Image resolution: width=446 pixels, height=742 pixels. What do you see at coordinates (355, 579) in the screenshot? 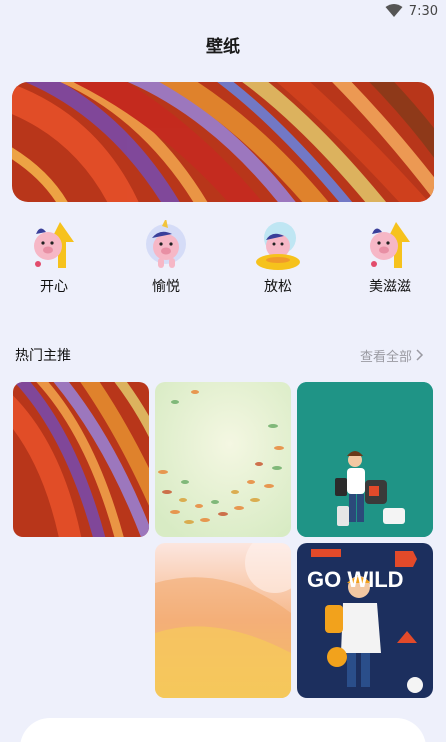
I see `go-wild-text: GO WILD` at bounding box center [355, 579].